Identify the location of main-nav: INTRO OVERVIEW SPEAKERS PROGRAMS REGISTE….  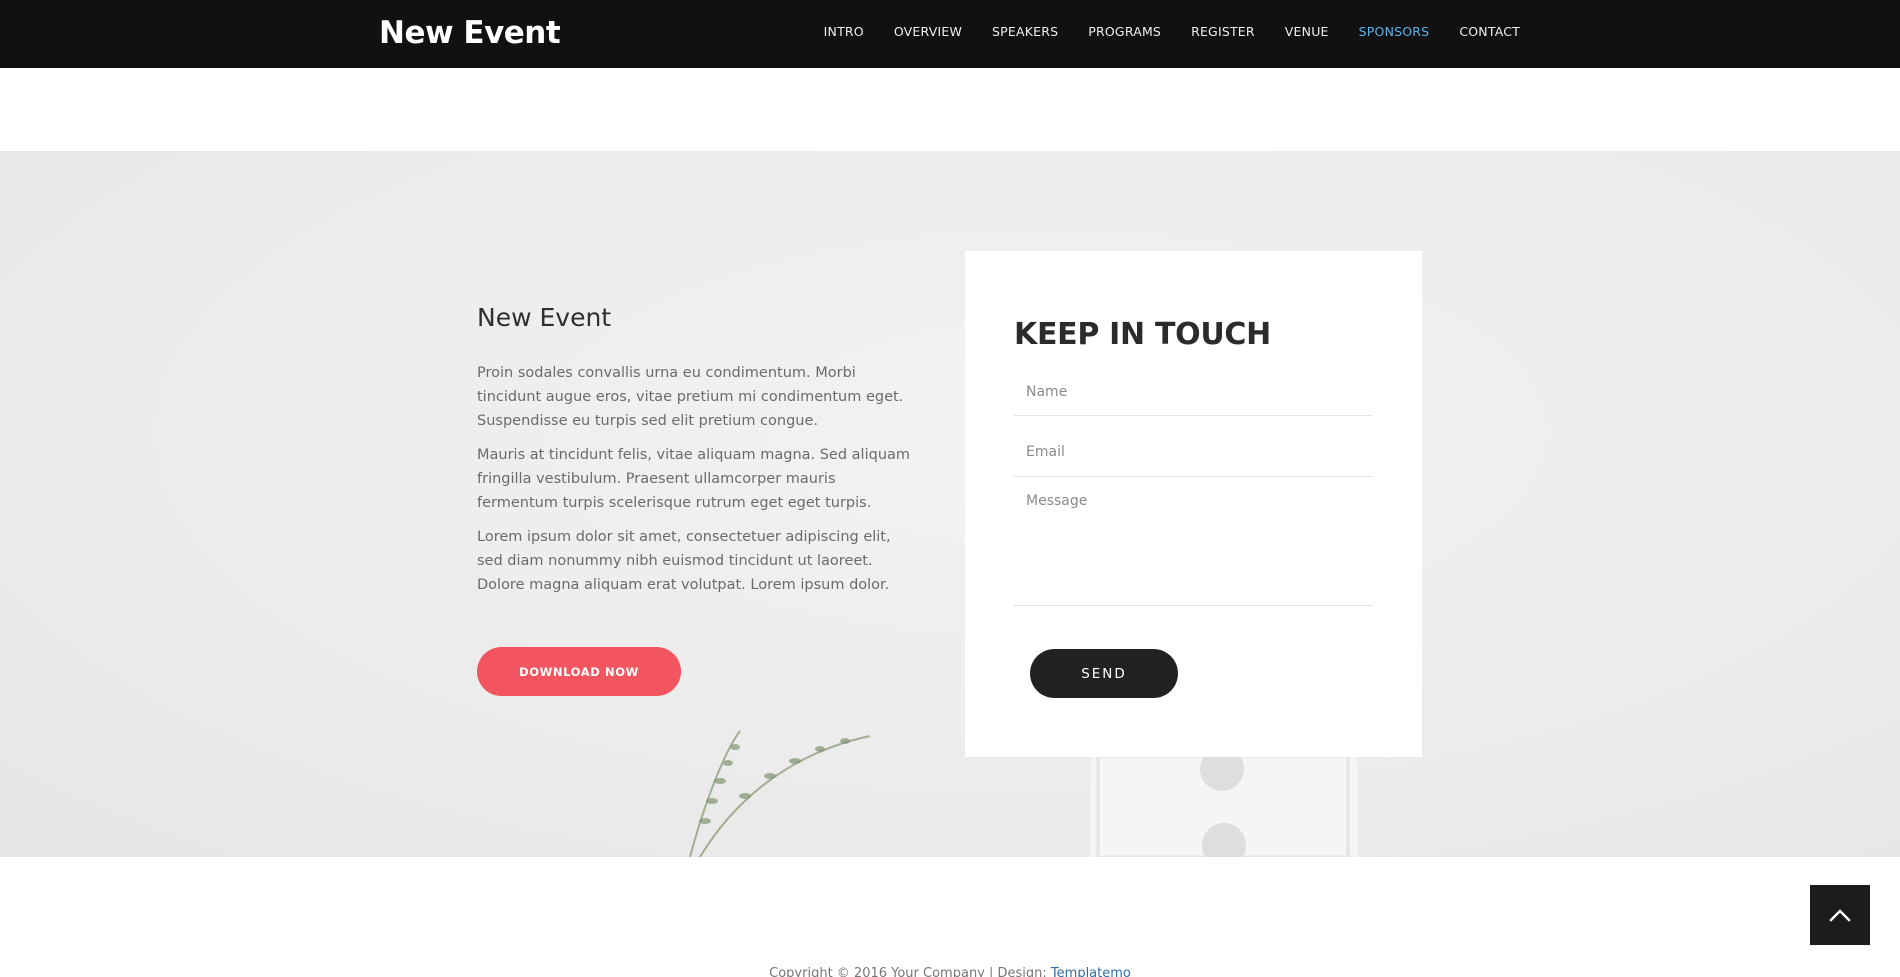
(1157, 32).